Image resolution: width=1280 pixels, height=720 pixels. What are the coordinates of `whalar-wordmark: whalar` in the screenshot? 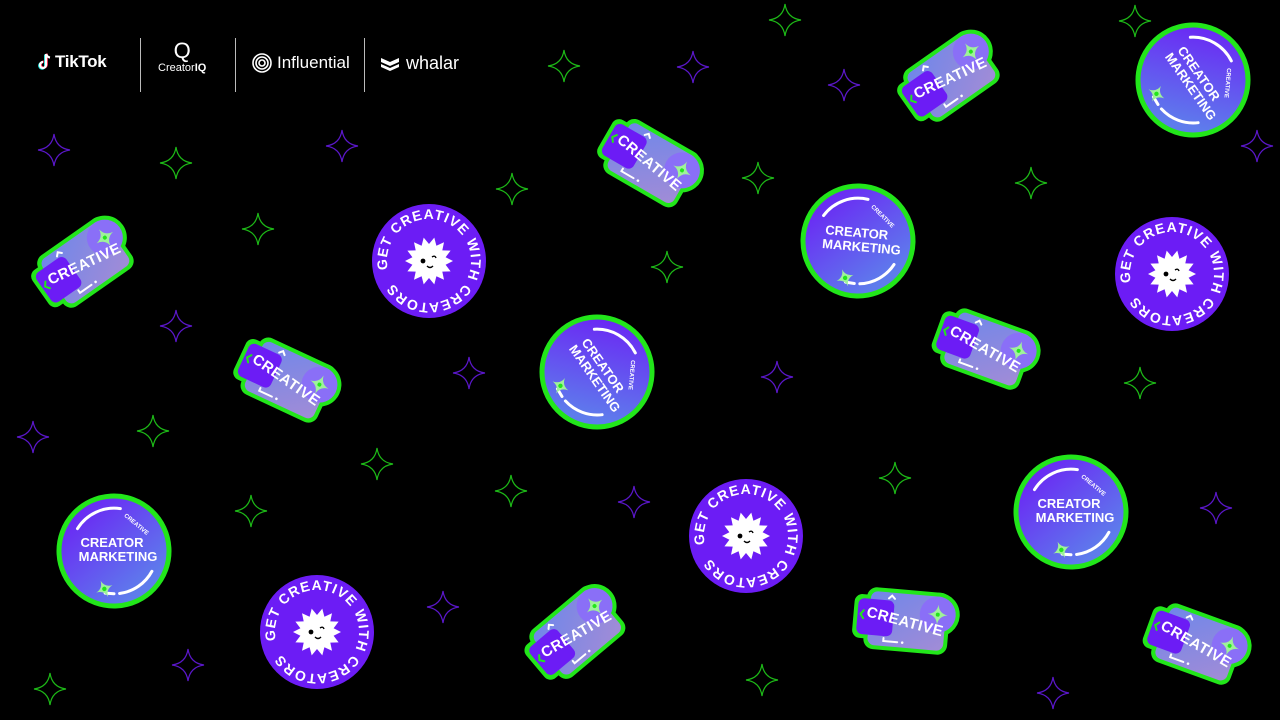 It's located at (433, 63).